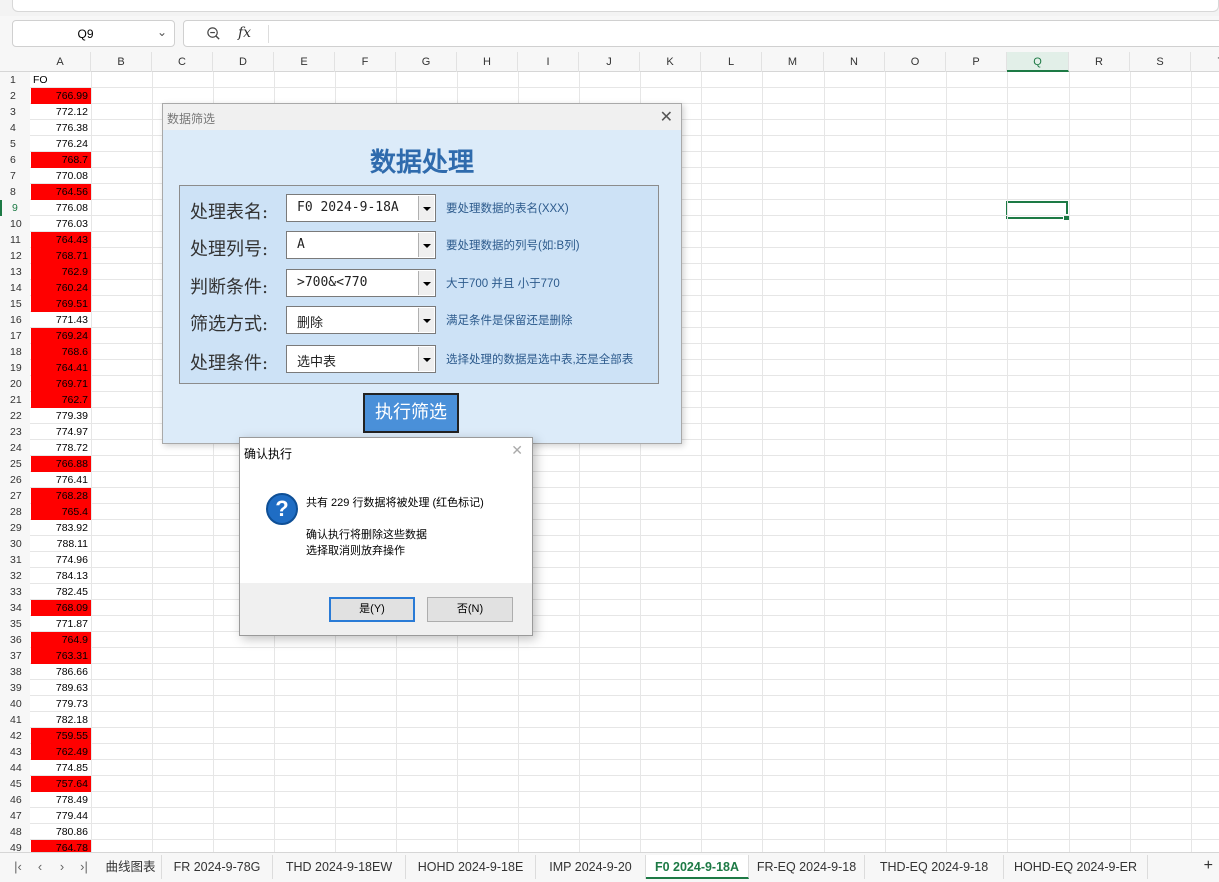 Image resolution: width=1219 pixels, height=882 pixels. Describe the element at coordinates (15, 304) in the screenshot. I see `row-header: 15` at that location.